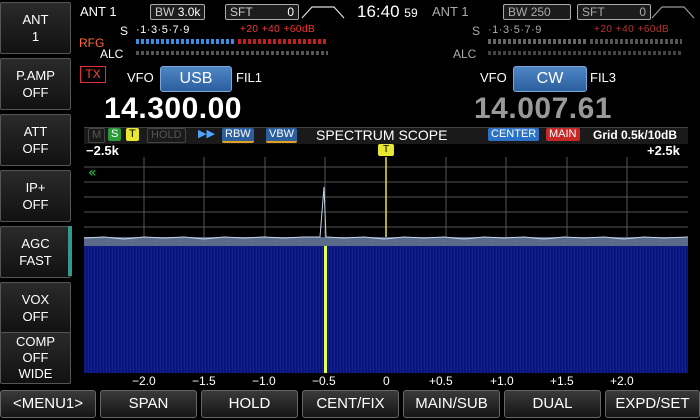 This screenshot has height=420, width=700. Describe the element at coordinates (35, 75) in the screenshot. I see `p-amp-label: P.AMP` at that location.